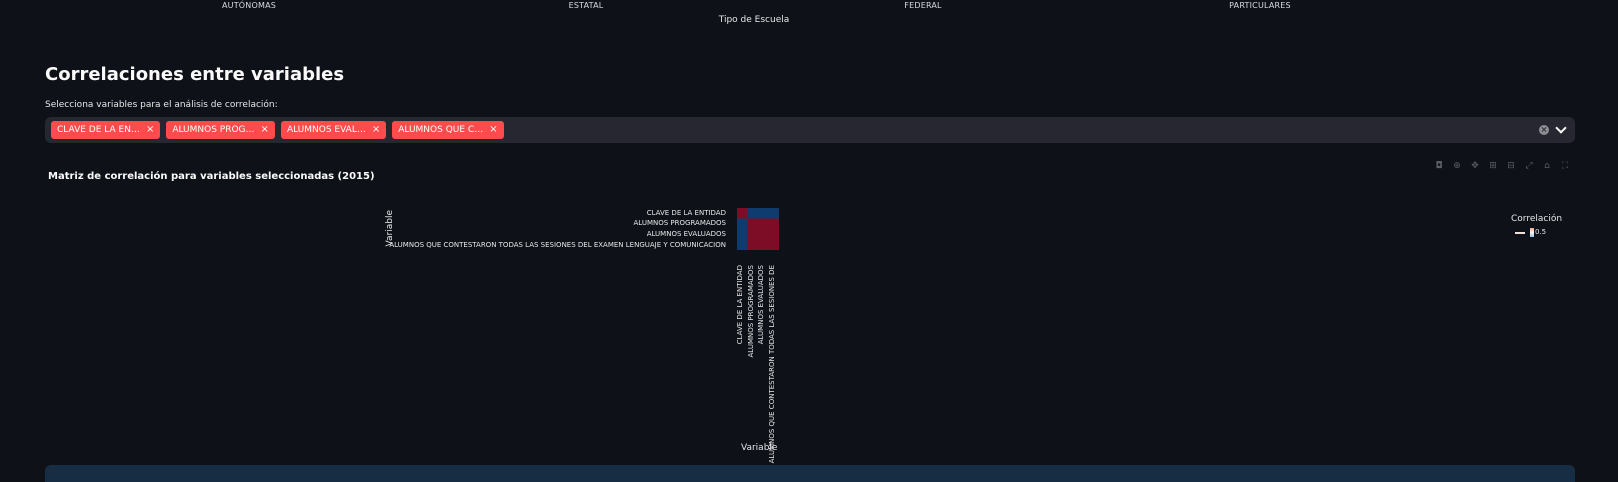 This screenshot has height=482, width=1618. What do you see at coordinates (1260, 5) in the screenshot?
I see `top-axis-tick: PARTICULARES` at bounding box center [1260, 5].